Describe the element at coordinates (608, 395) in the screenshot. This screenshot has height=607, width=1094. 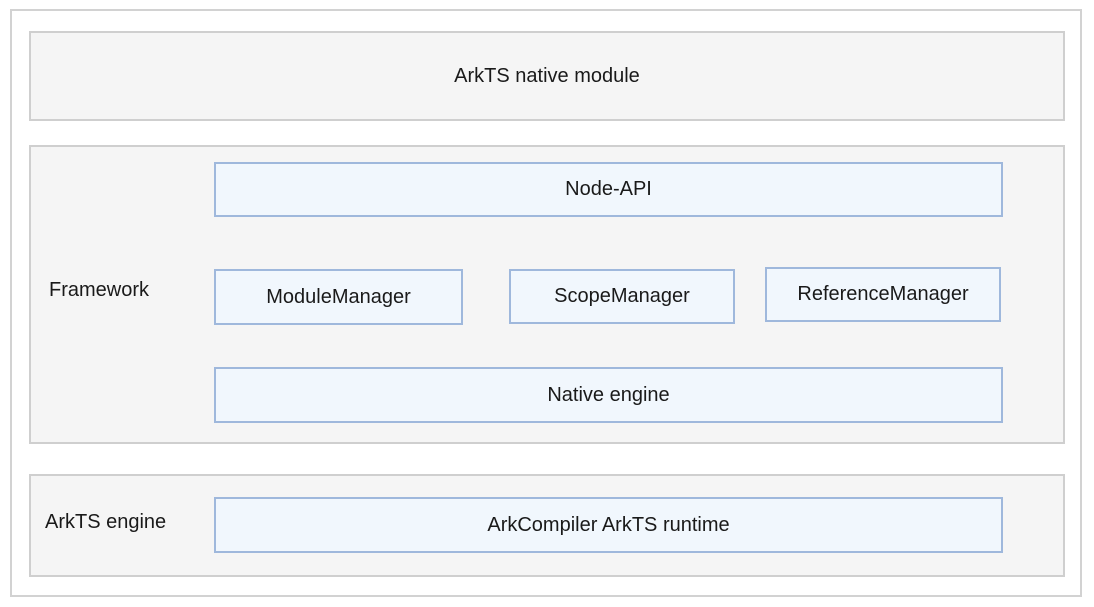
I see `native-engine-box: Native engine` at that location.